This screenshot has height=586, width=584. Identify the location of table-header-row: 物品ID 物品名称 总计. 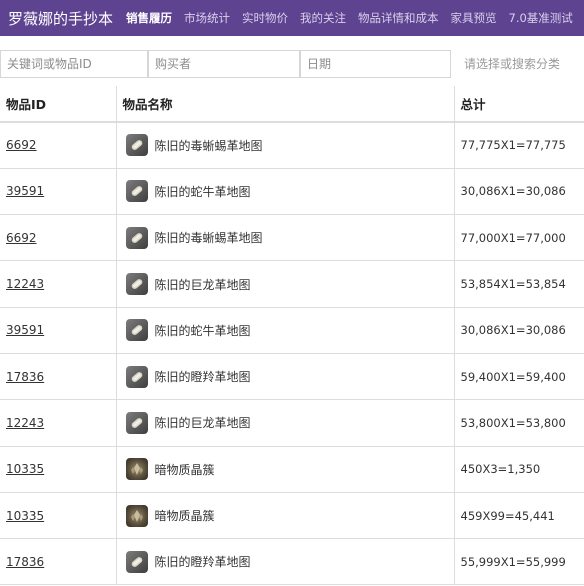
(292, 104).